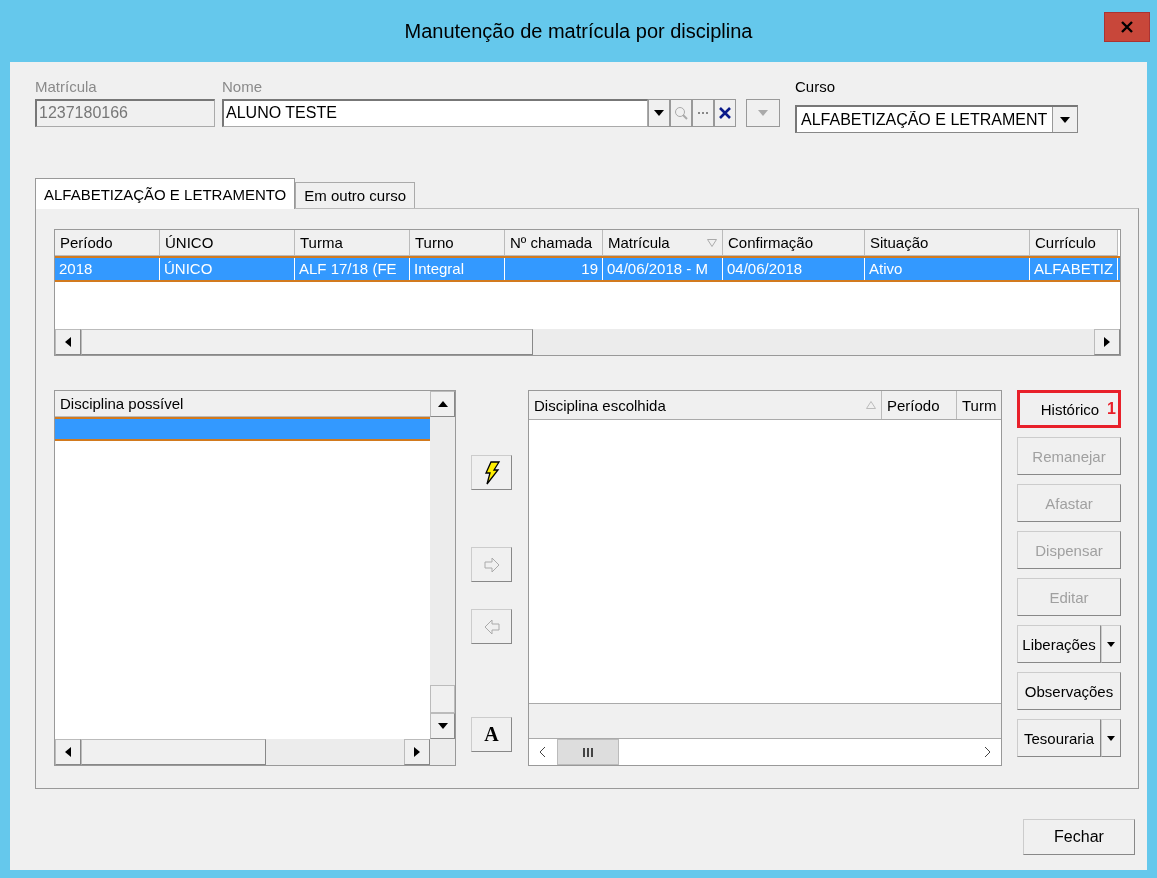 This screenshot has width=1157, height=878. Describe the element at coordinates (1111, 409) in the screenshot. I see `annotation-number: 1` at that location.